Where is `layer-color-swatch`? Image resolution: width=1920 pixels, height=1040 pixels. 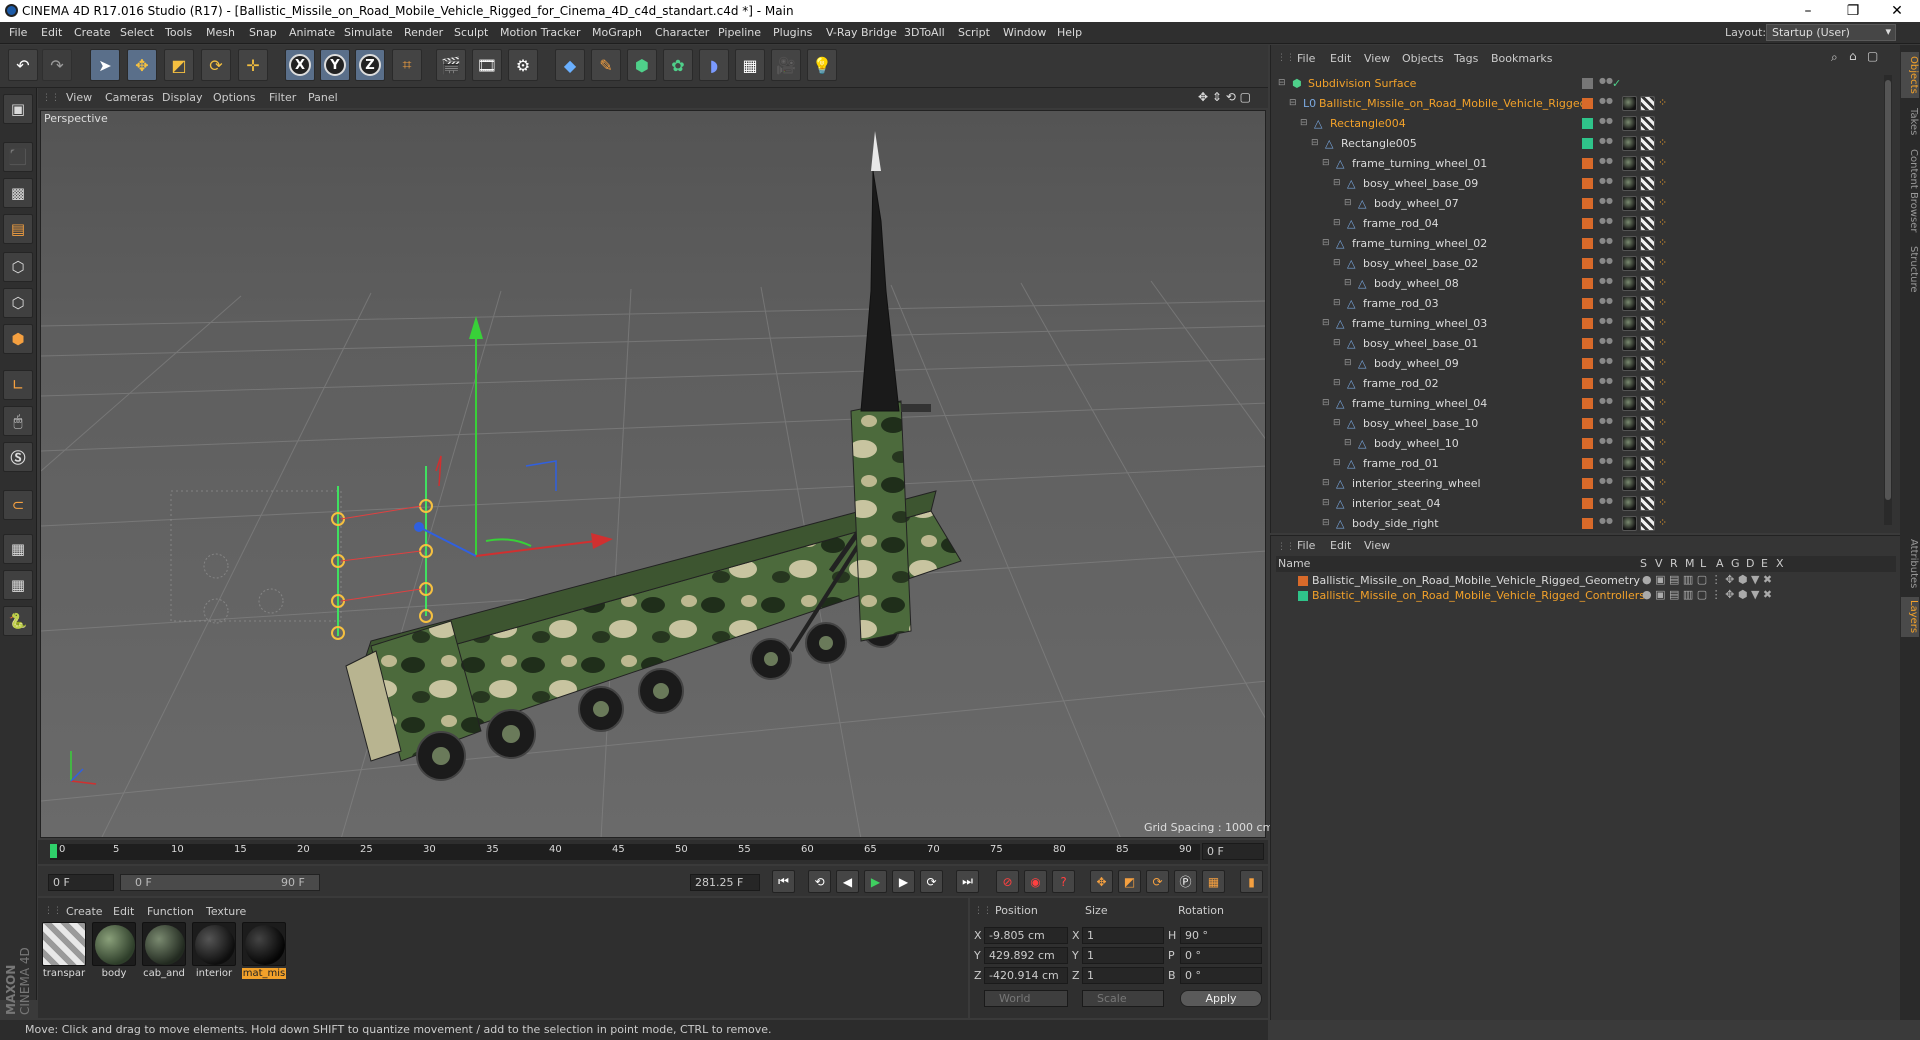
layer-color-swatch is located at coordinates (1303, 596).